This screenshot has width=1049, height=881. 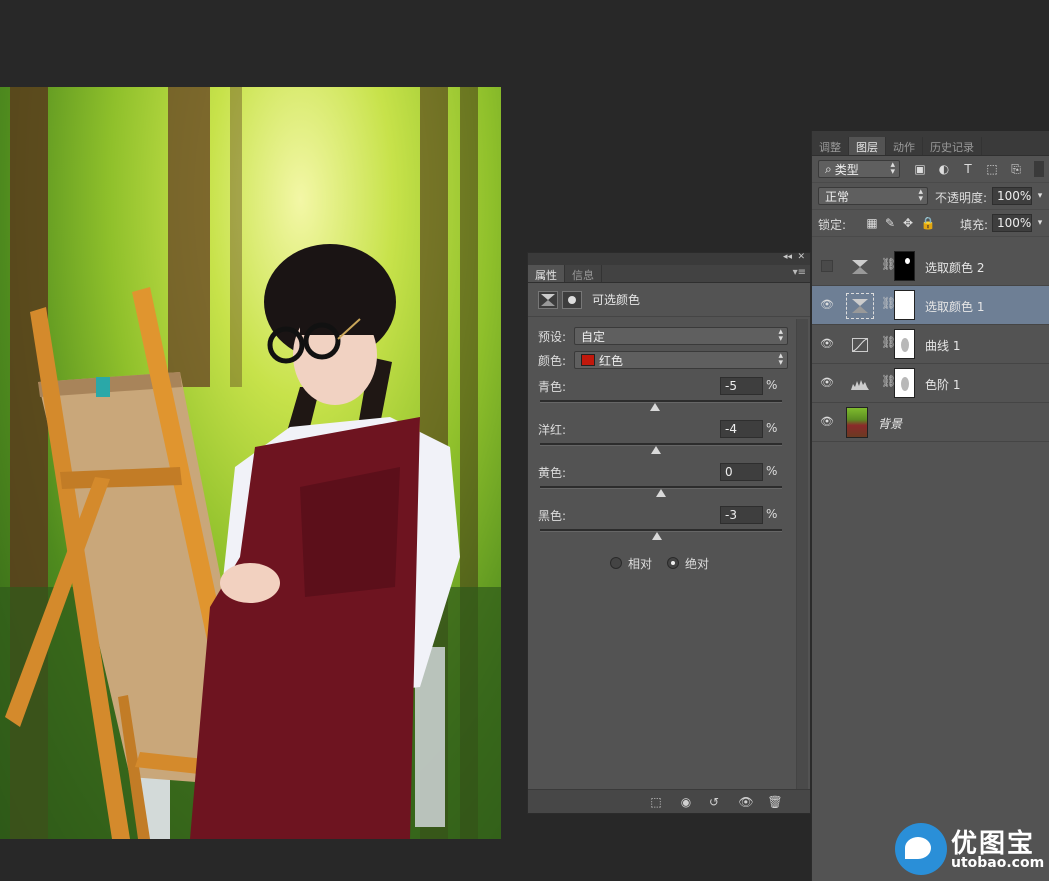 I want to click on close-panel-button: ✕, so click(x=801, y=257).